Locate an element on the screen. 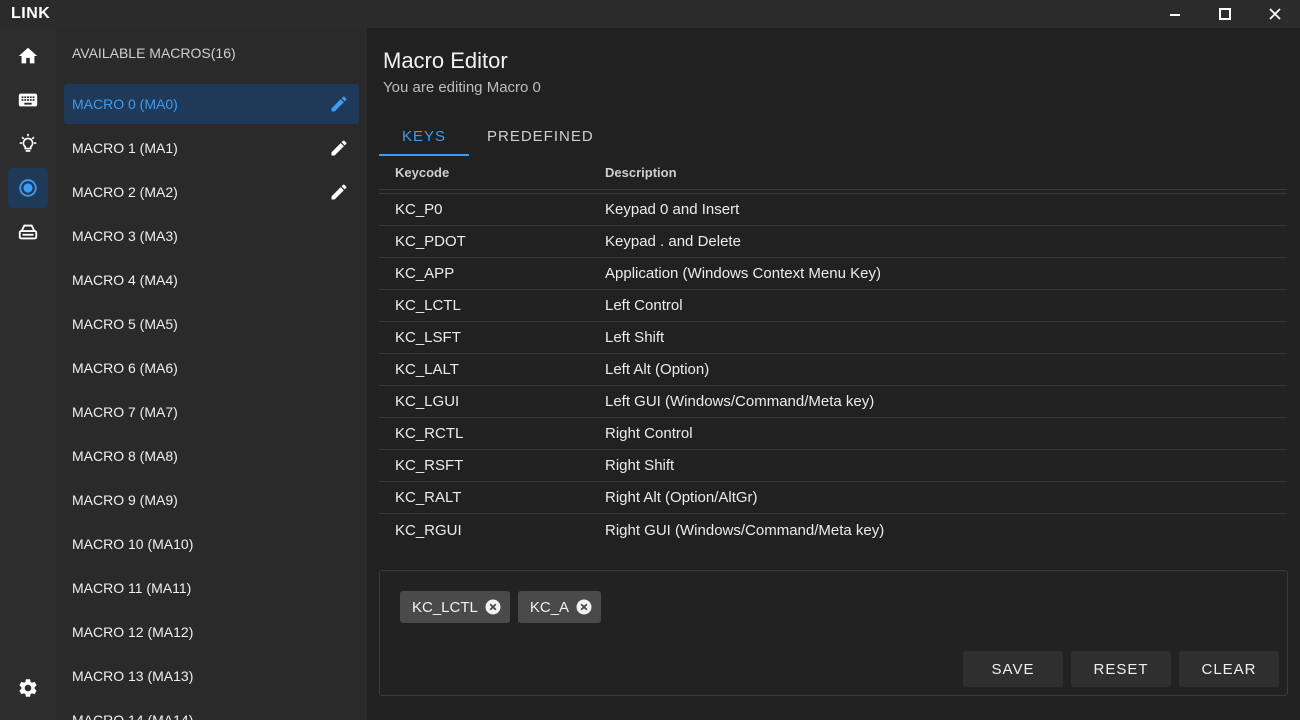 Image resolution: width=1300 pixels, height=720 pixels. available-macros-header: AVAILABLE MACROS(16) is located at coordinates (154, 53).